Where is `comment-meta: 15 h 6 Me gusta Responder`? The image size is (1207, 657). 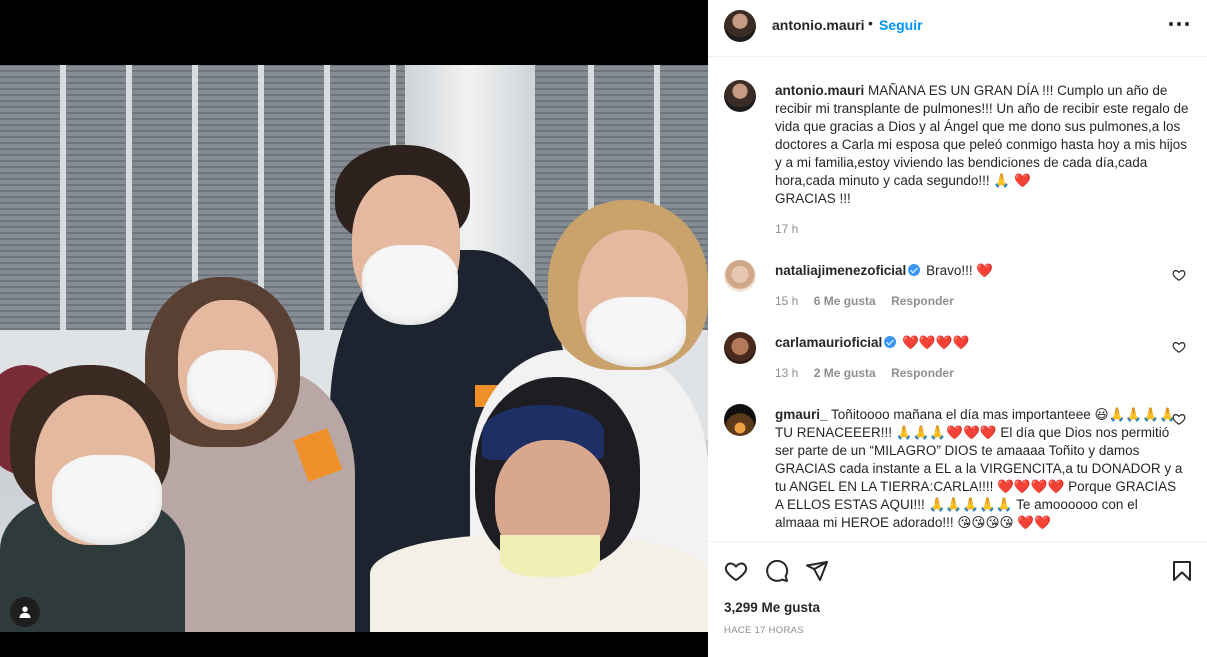 comment-meta: 15 h 6 Me gusta Responder is located at coordinates (870, 301).